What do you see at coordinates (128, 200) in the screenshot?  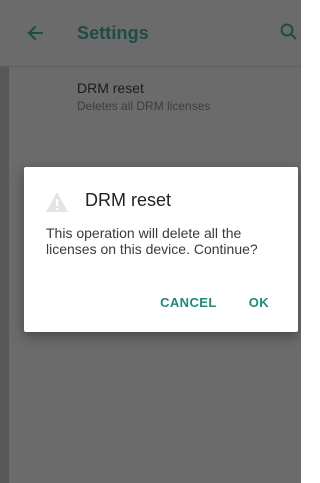 I see `dialog-title: DRM reset` at bounding box center [128, 200].